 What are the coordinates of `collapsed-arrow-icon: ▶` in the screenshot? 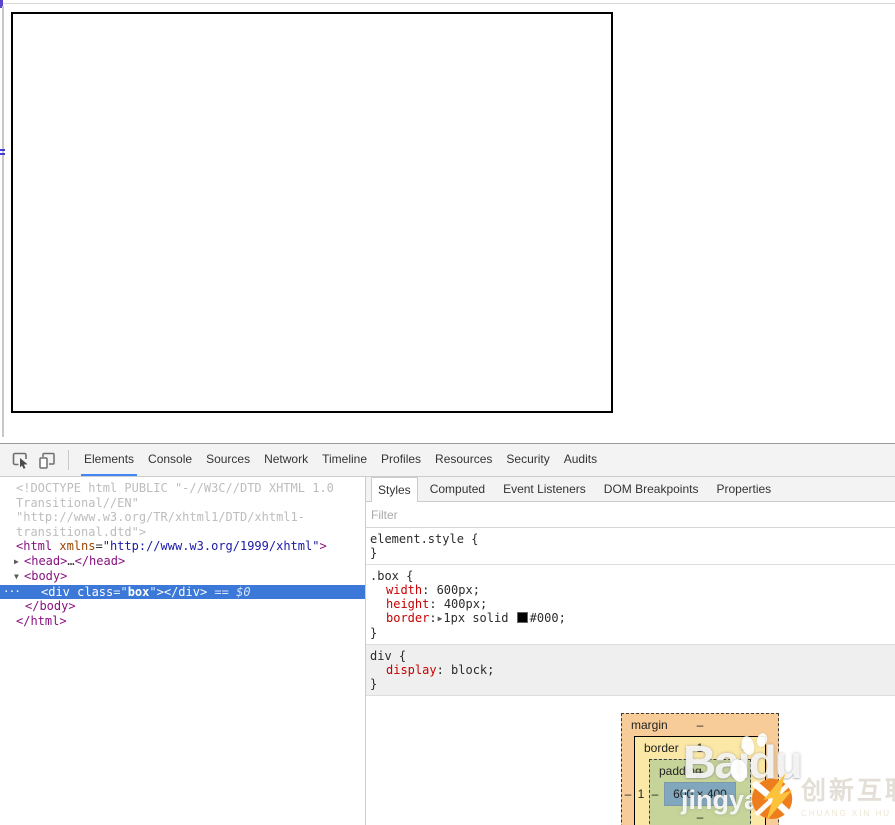 It's located at (19, 562).